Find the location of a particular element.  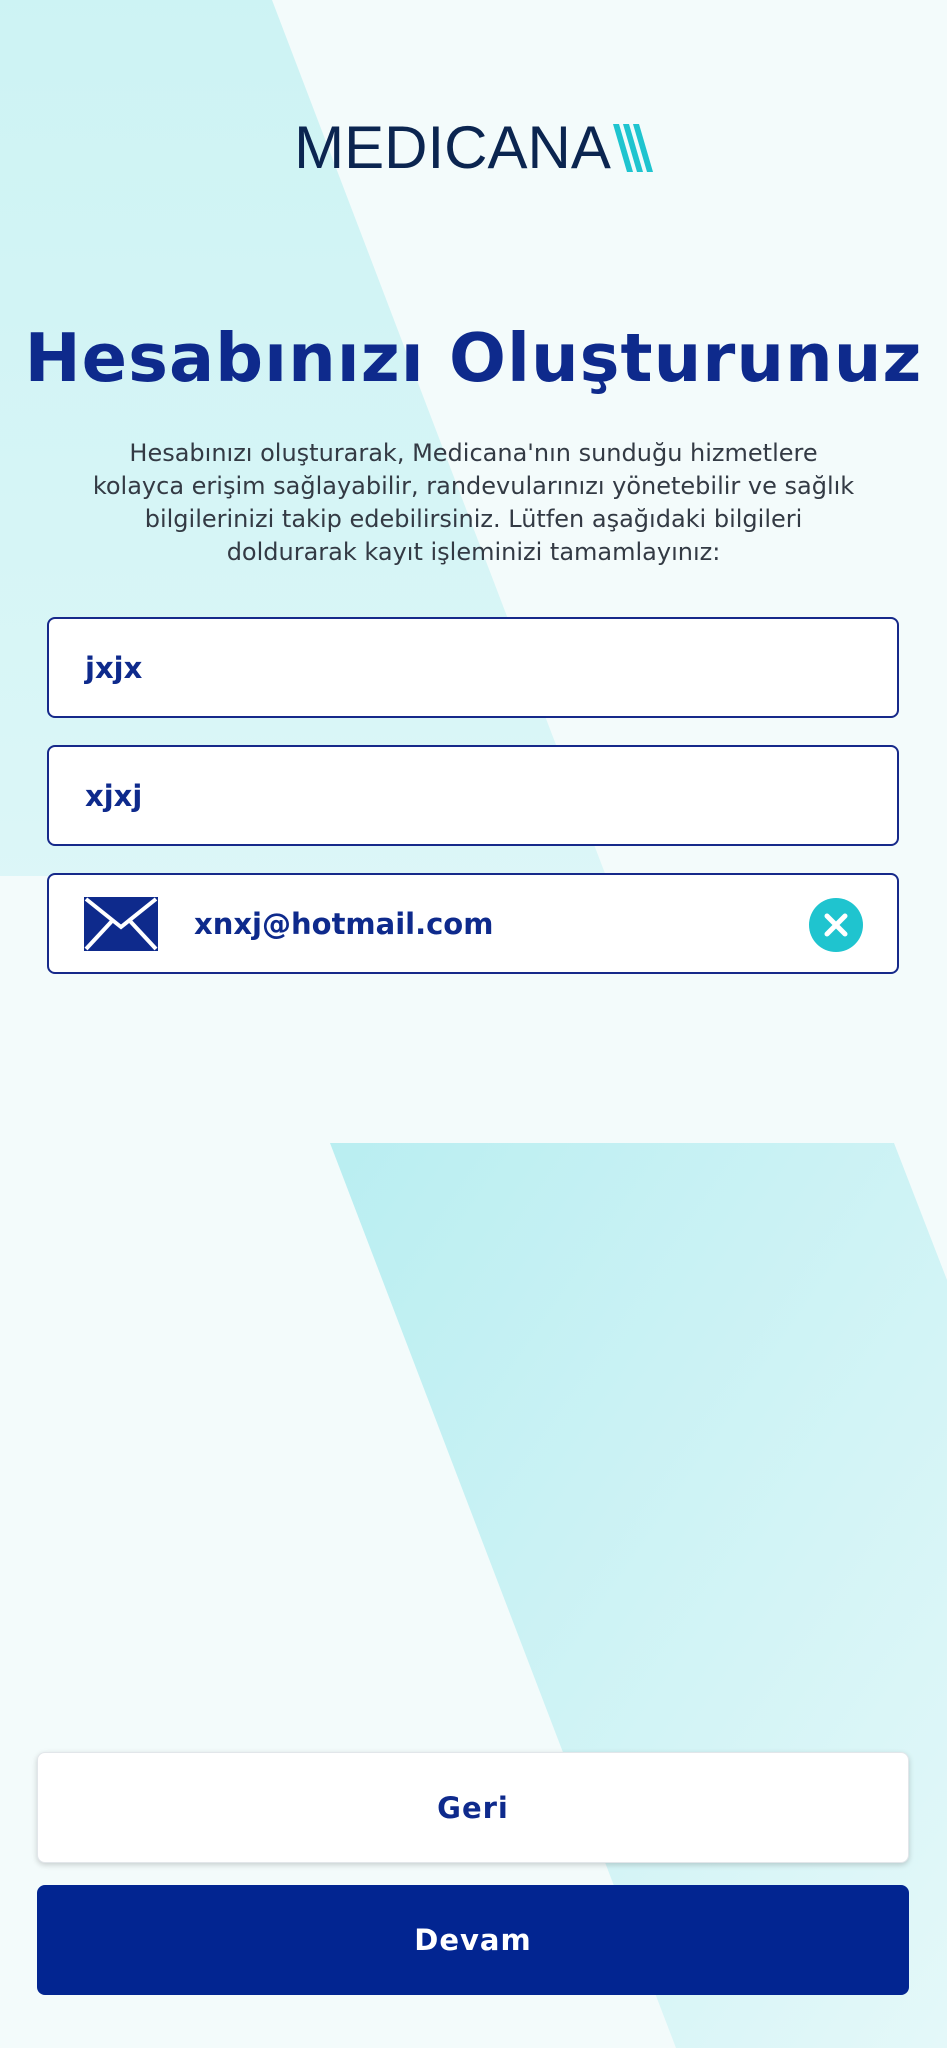

first-name-field: jxjx is located at coordinates (473, 667).